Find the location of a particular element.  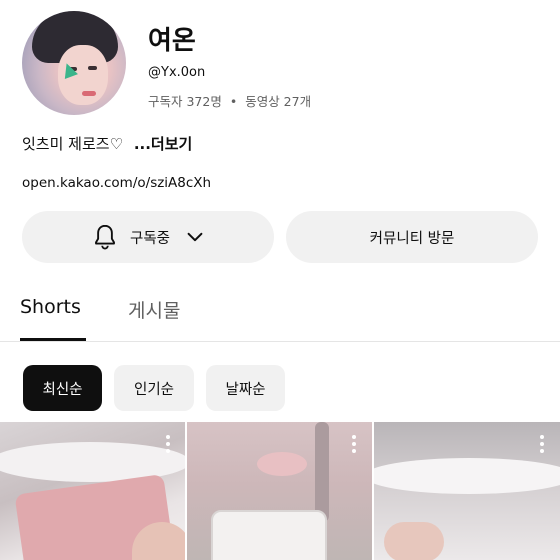

tab-shorts: Shorts is located at coordinates (50, 307).